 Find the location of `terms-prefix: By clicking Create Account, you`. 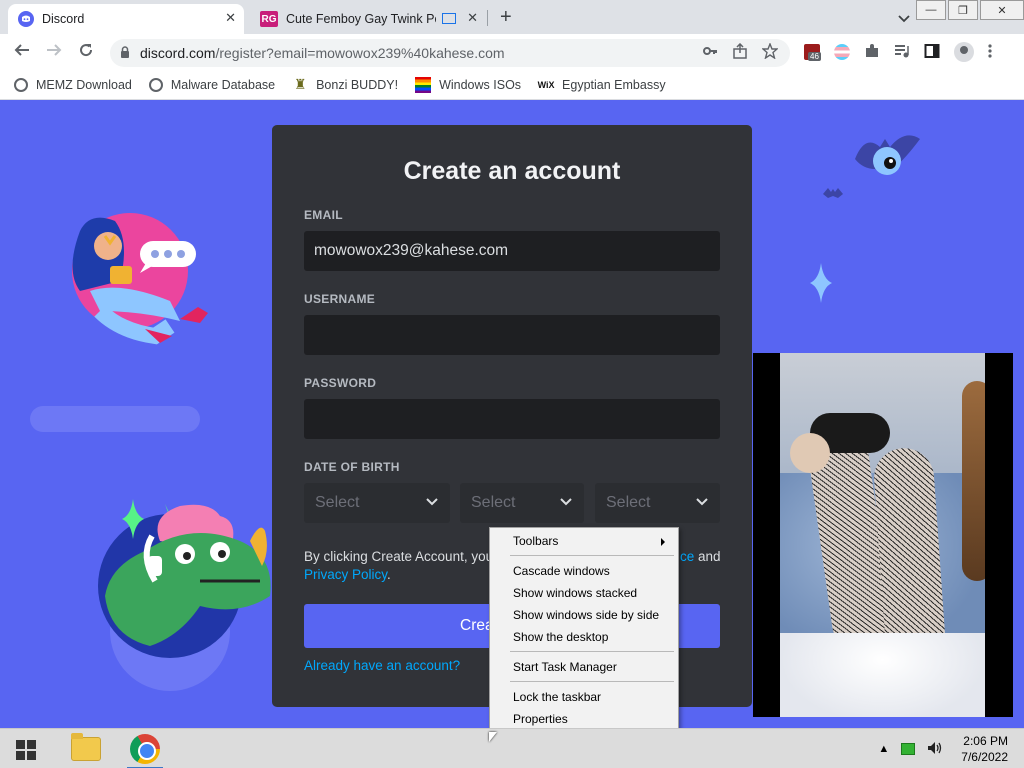

terms-prefix: By clicking Create Account, you is located at coordinates (399, 556).